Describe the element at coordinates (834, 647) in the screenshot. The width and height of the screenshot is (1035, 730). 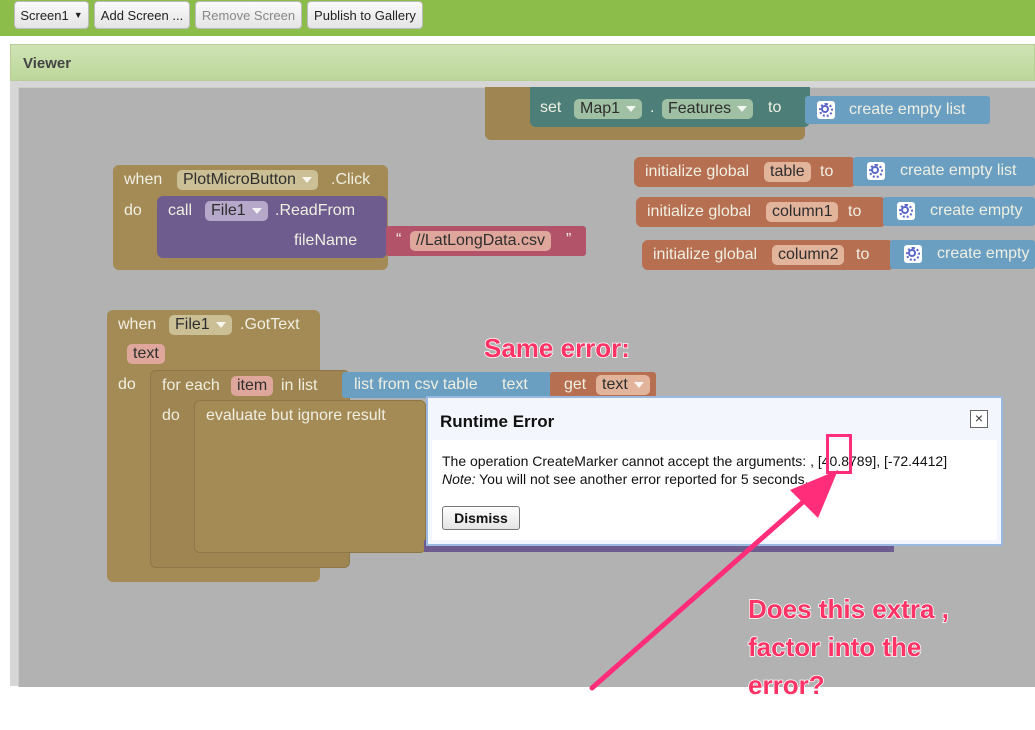
I see `question-line-2: factor into the` at that location.